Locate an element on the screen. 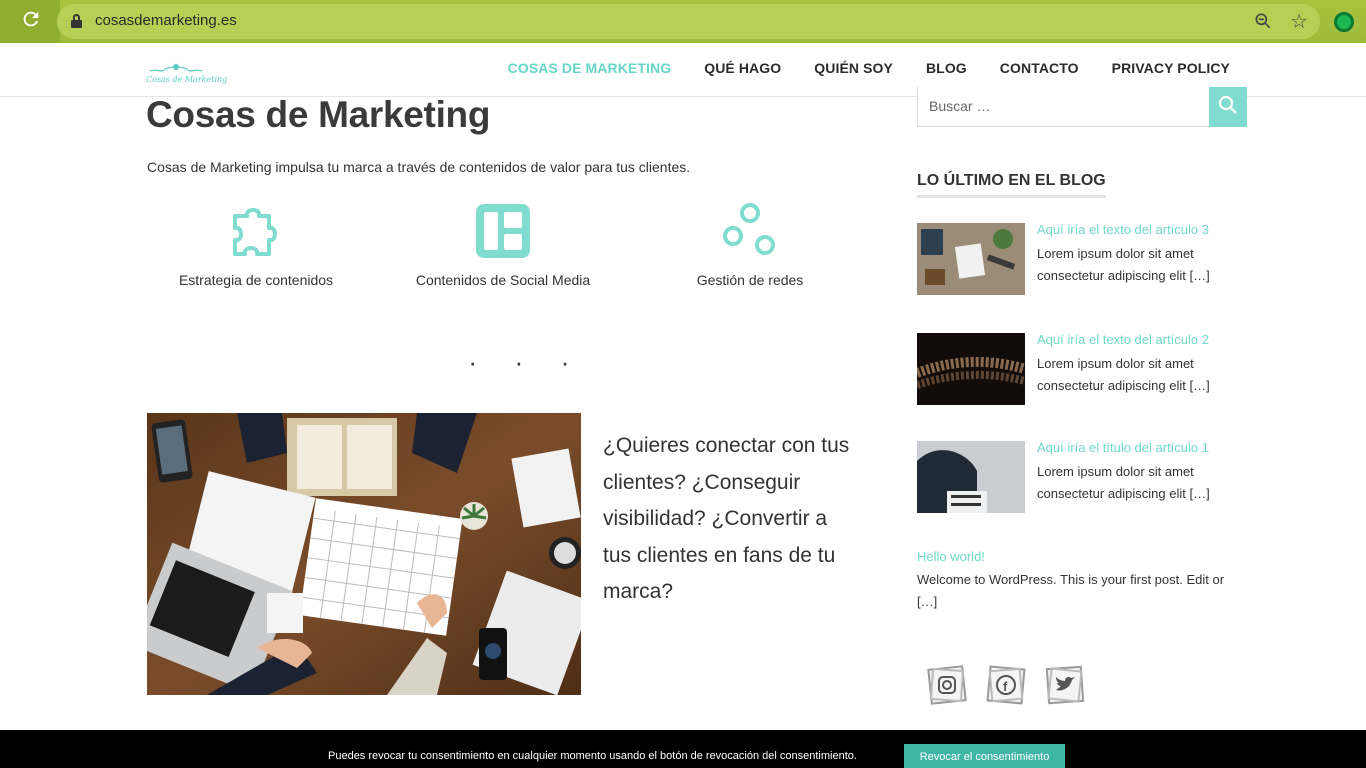 The width and height of the screenshot is (1366, 768). twitter-icon is located at coordinates (1064, 684).